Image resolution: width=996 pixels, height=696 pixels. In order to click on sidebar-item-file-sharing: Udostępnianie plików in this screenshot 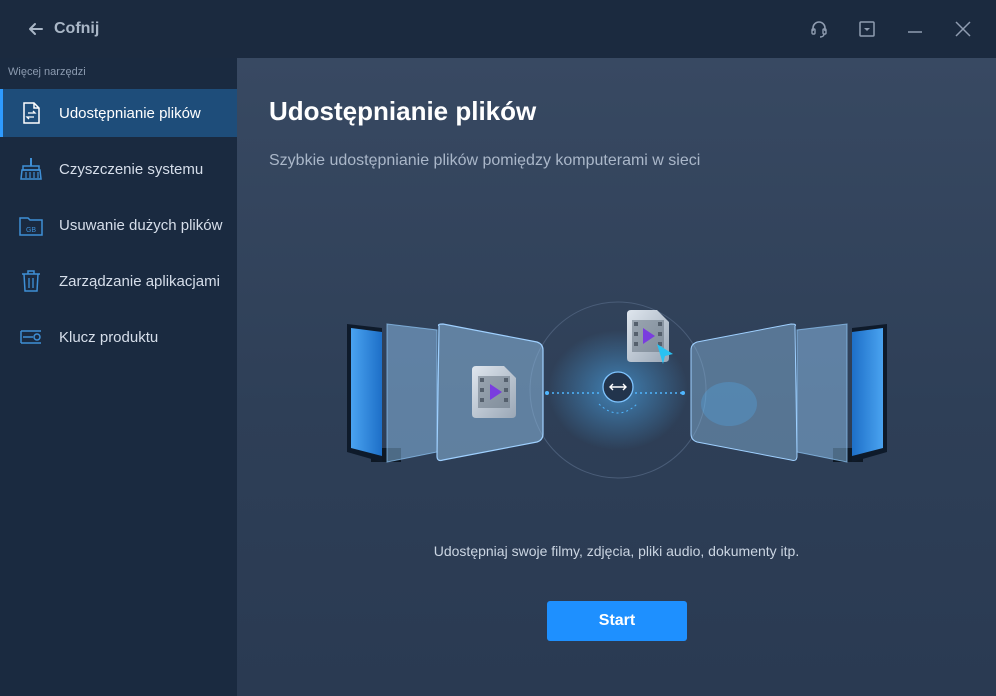, I will do `click(118, 113)`.